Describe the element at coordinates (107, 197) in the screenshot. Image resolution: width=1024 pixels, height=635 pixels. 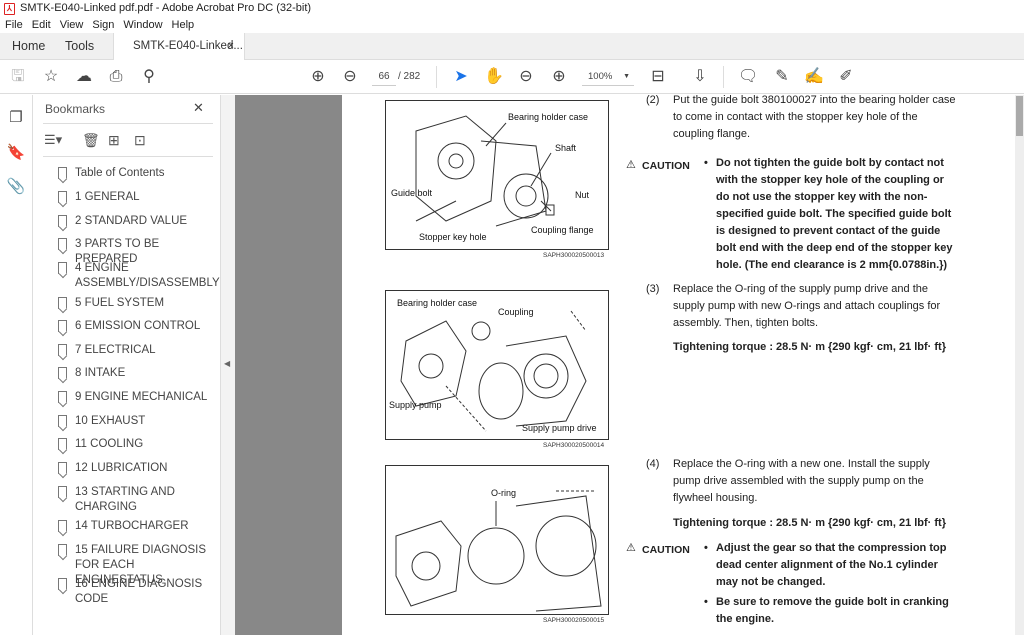
I see `bookmark-label: 1 GENERAL` at that location.